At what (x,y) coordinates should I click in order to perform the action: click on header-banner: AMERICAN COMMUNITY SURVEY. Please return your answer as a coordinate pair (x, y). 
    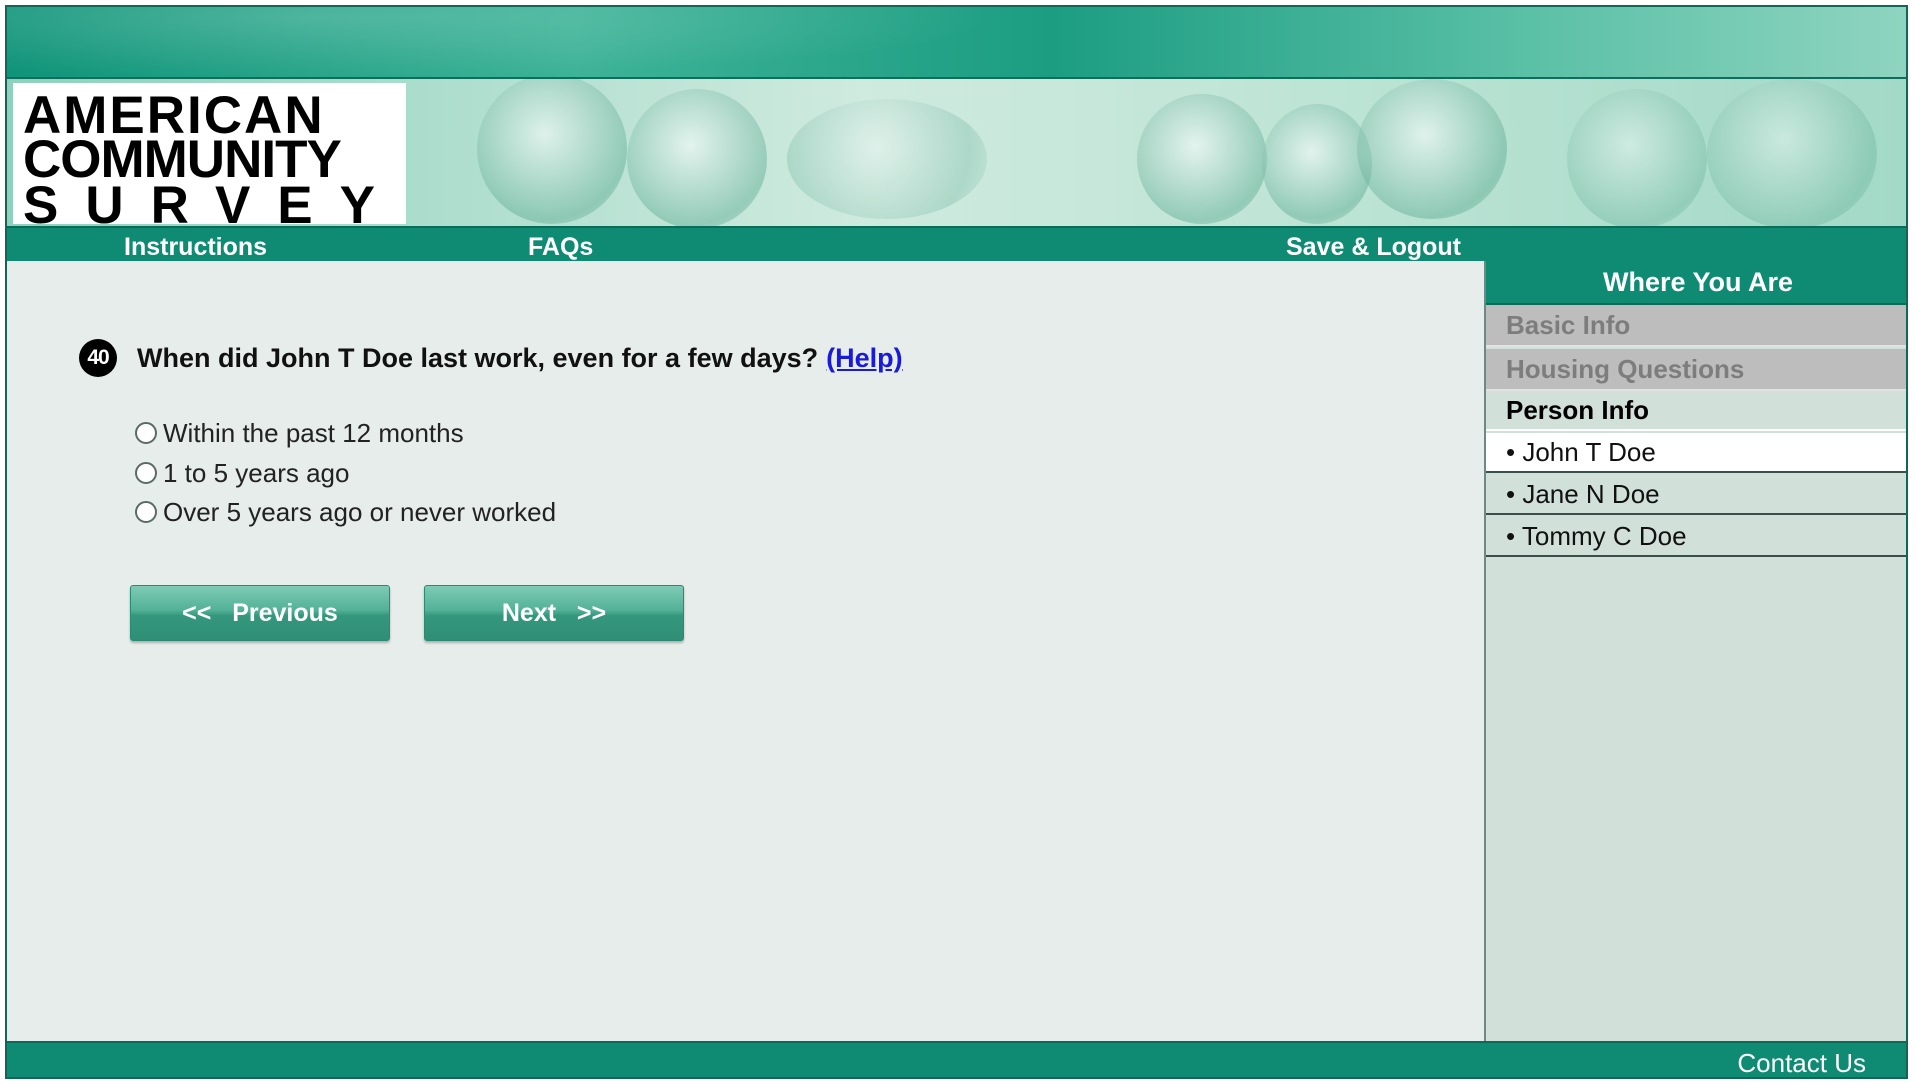
    Looking at the image, I should click on (956, 152).